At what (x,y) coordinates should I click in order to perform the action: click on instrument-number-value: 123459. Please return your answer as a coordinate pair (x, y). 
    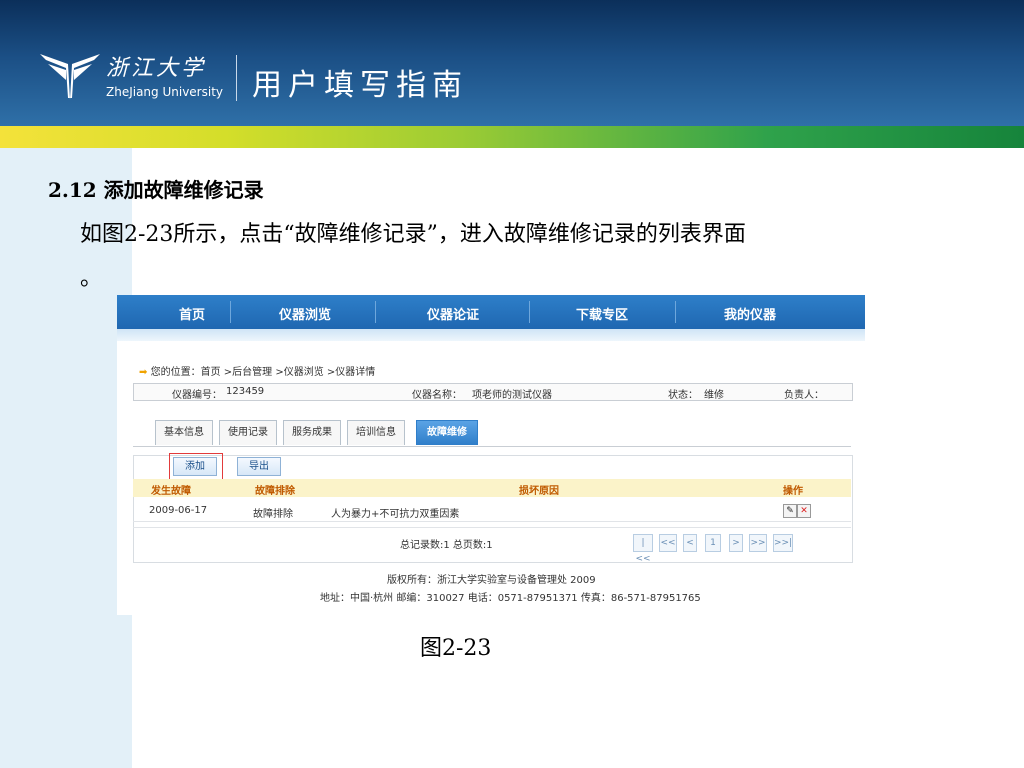
    Looking at the image, I should click on (245, 391).